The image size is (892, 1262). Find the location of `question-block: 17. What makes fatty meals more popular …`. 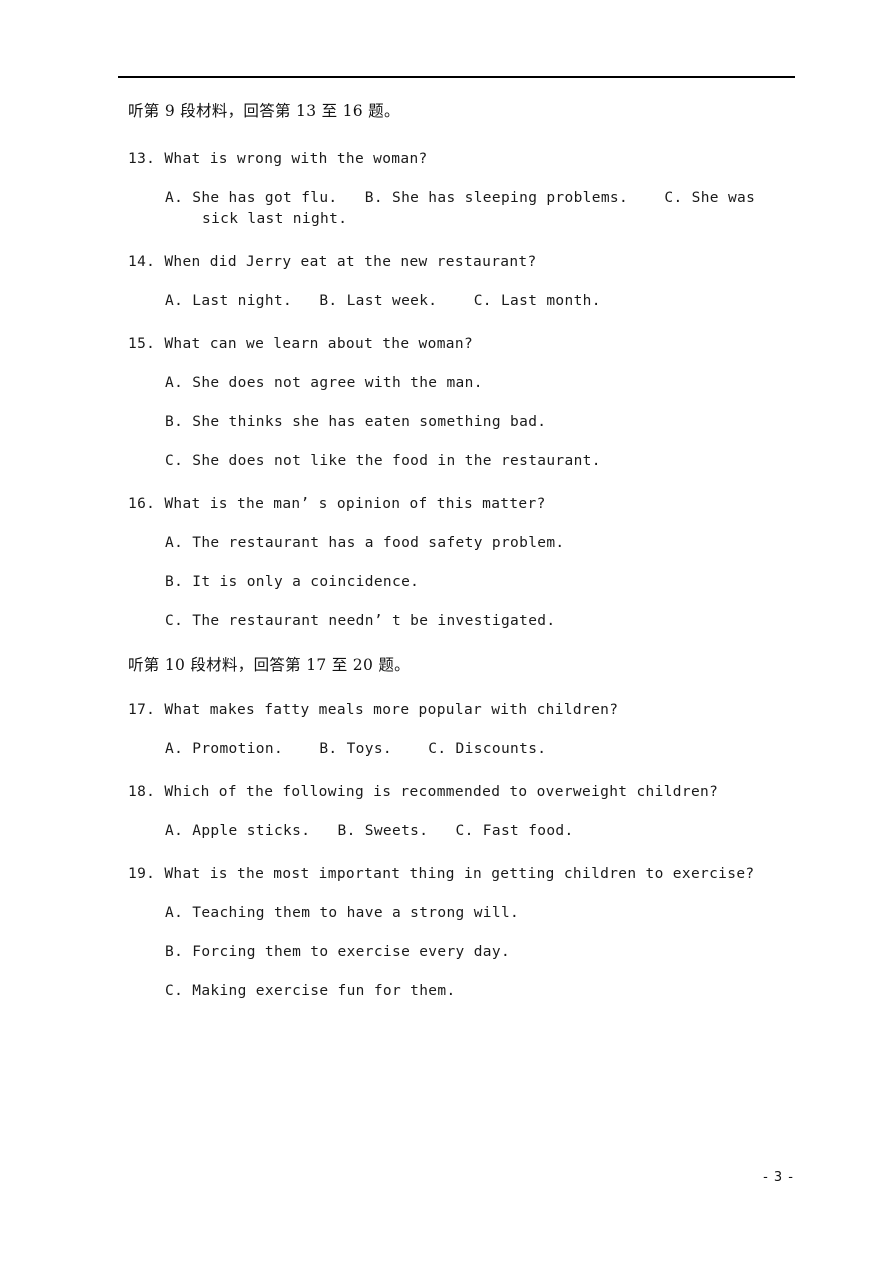

question-block: 17. What makes fatty meals more popular … is located at coordinates (464, 730).